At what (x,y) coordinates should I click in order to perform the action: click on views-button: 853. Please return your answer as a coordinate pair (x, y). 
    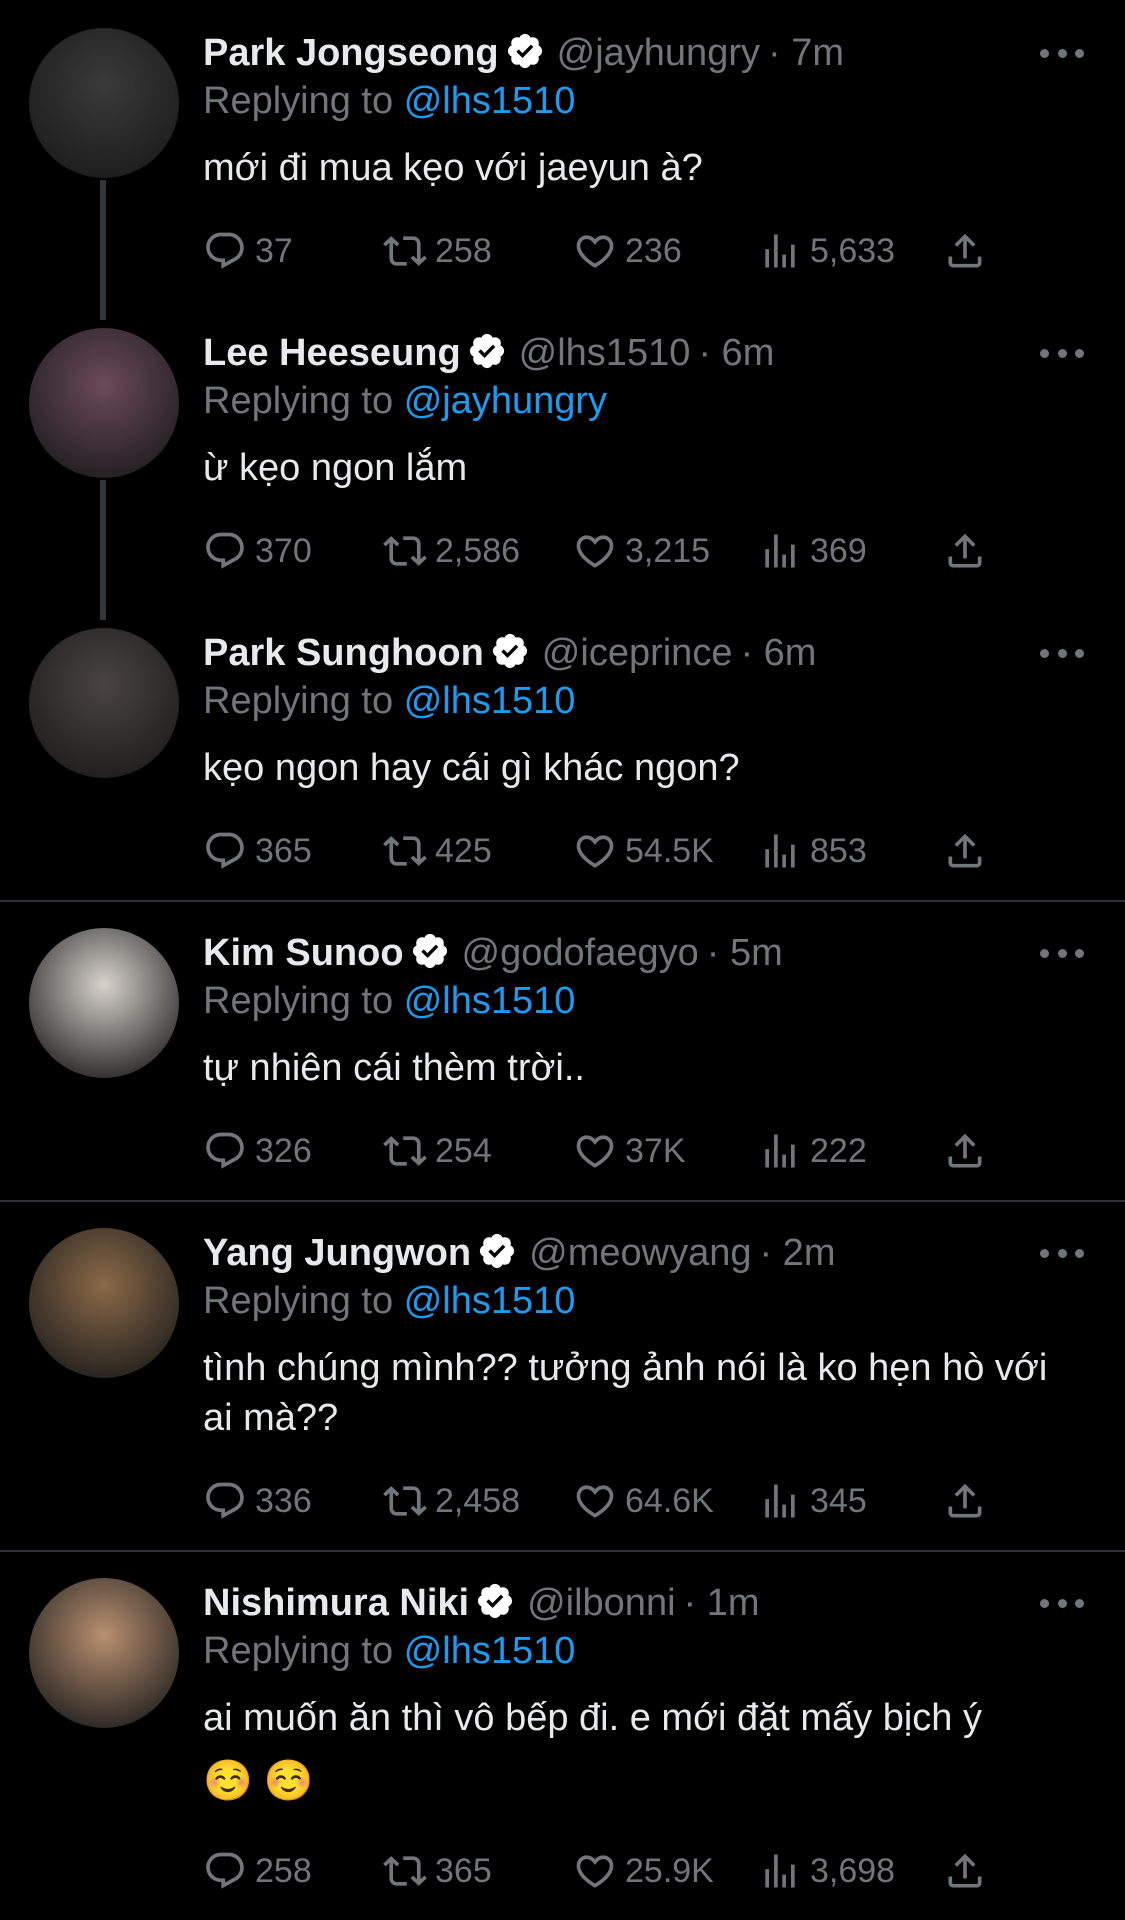
    Looking at the image, I should click on (812, 851).